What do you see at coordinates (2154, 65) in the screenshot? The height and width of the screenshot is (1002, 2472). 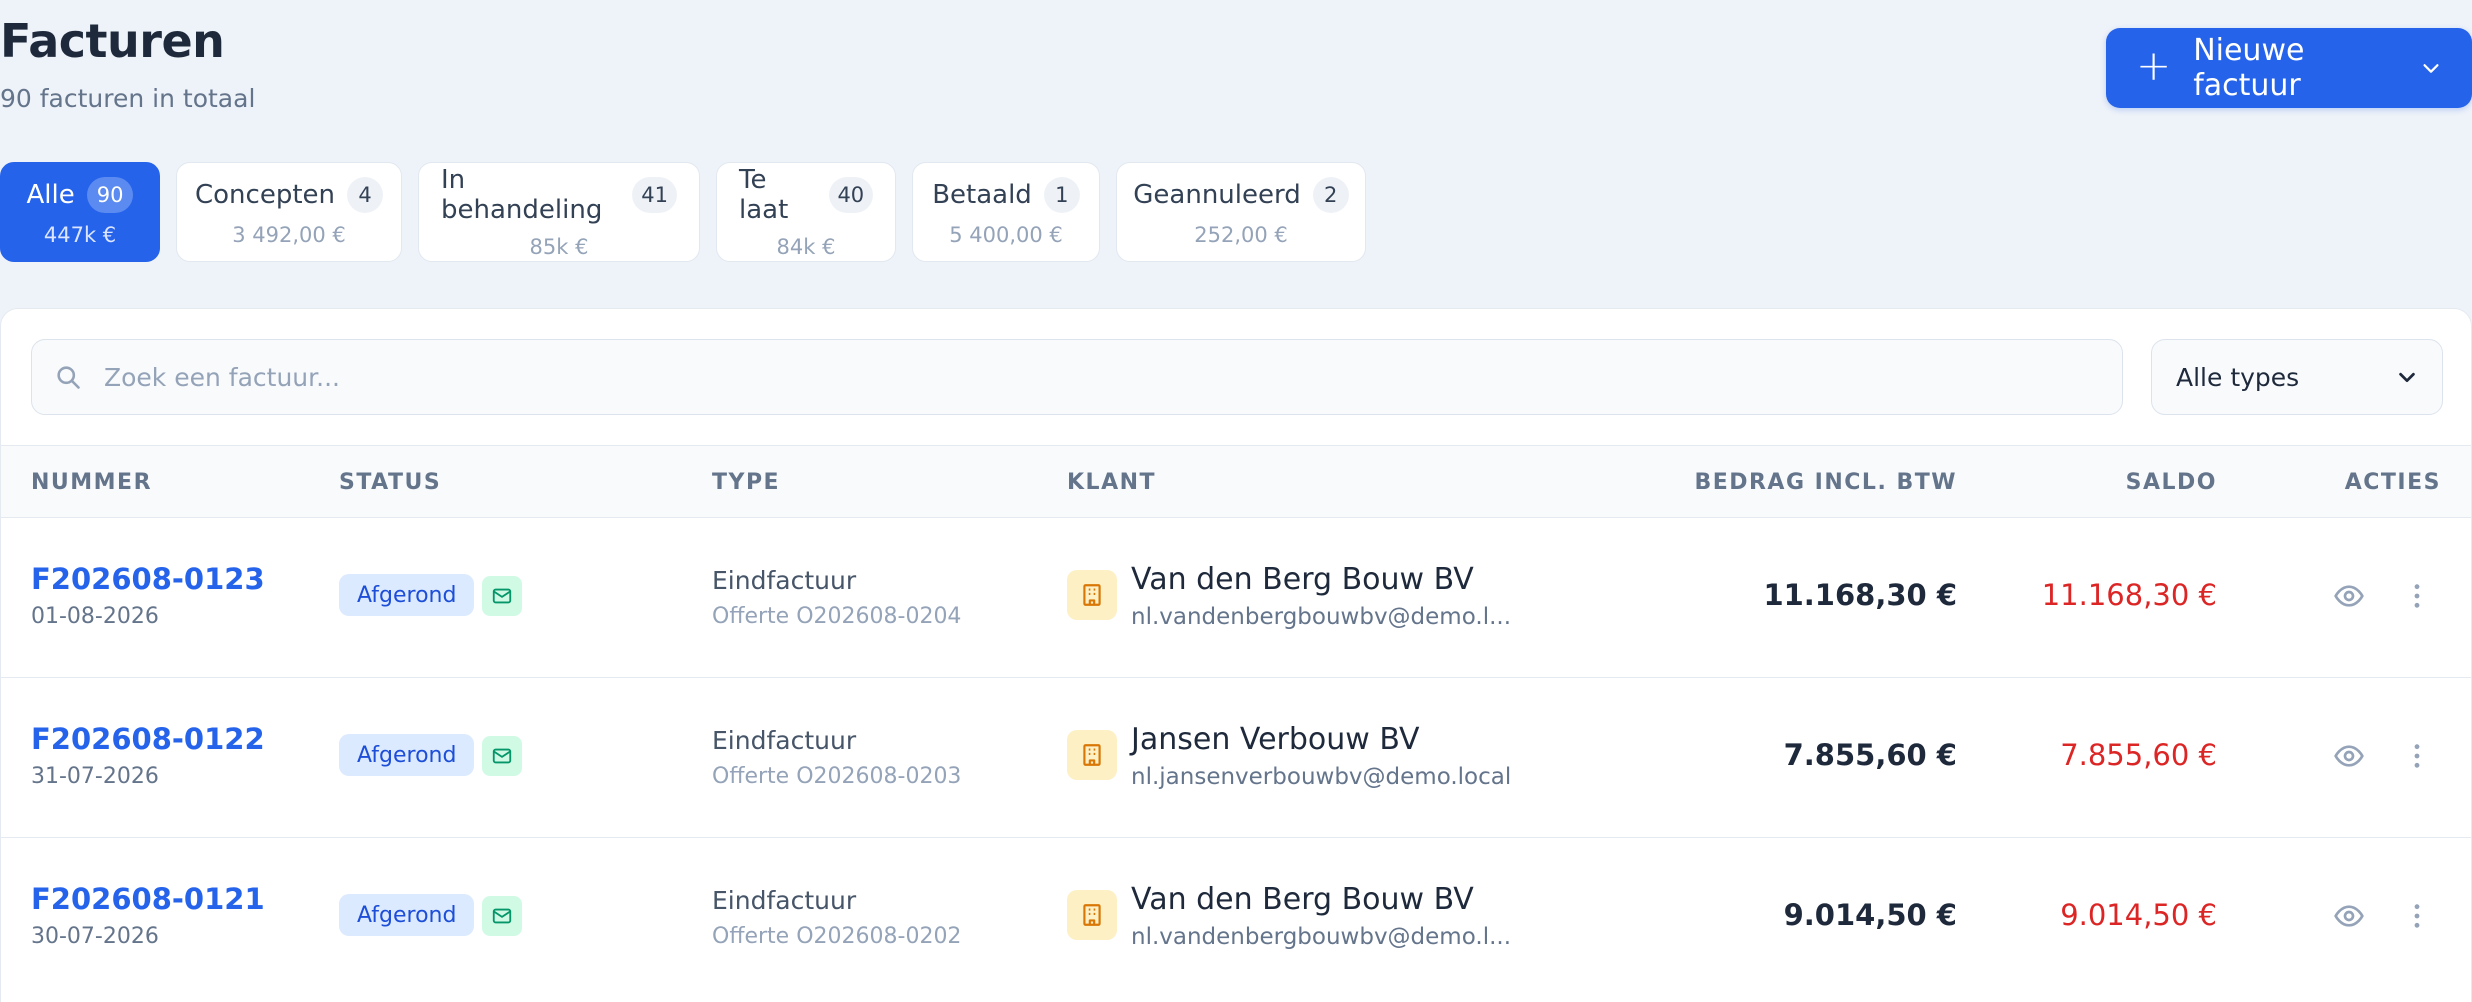 I see `plus-icon: +` at bounding box center [2154, 65].